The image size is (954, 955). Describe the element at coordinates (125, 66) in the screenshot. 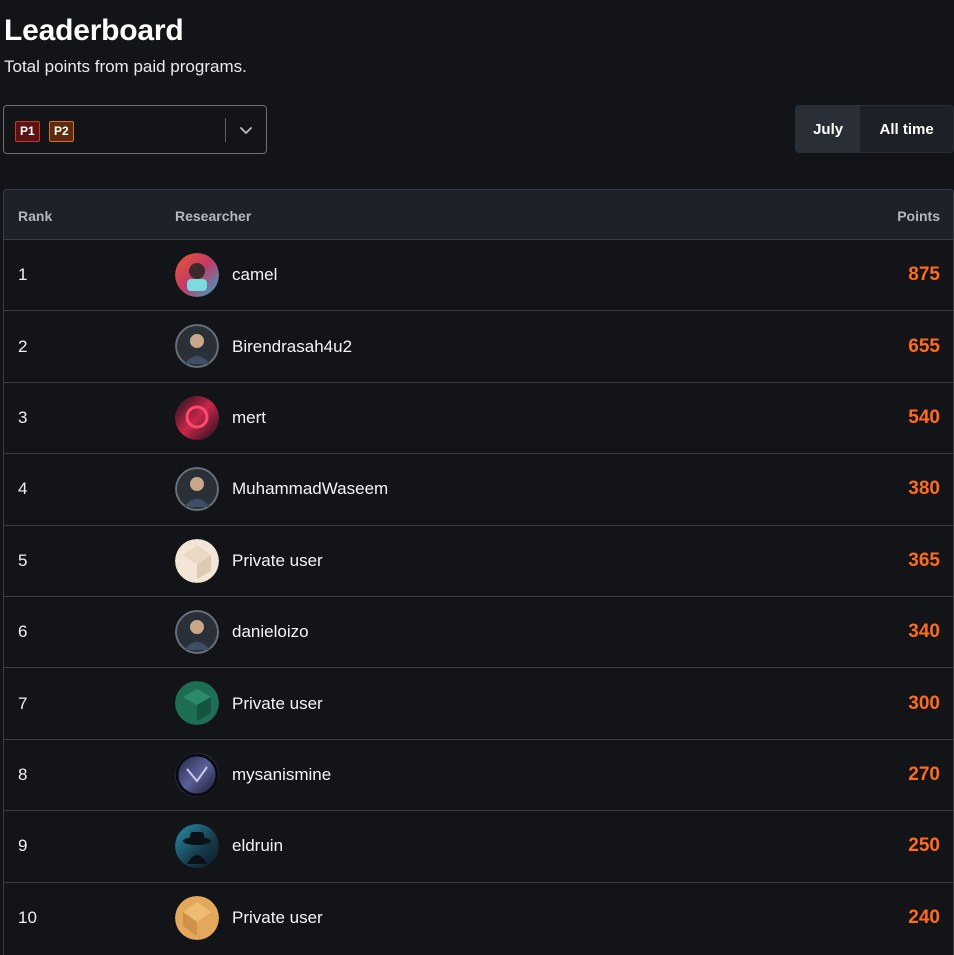

I see `page-subtitle: Total points from paid programs.` at that location.